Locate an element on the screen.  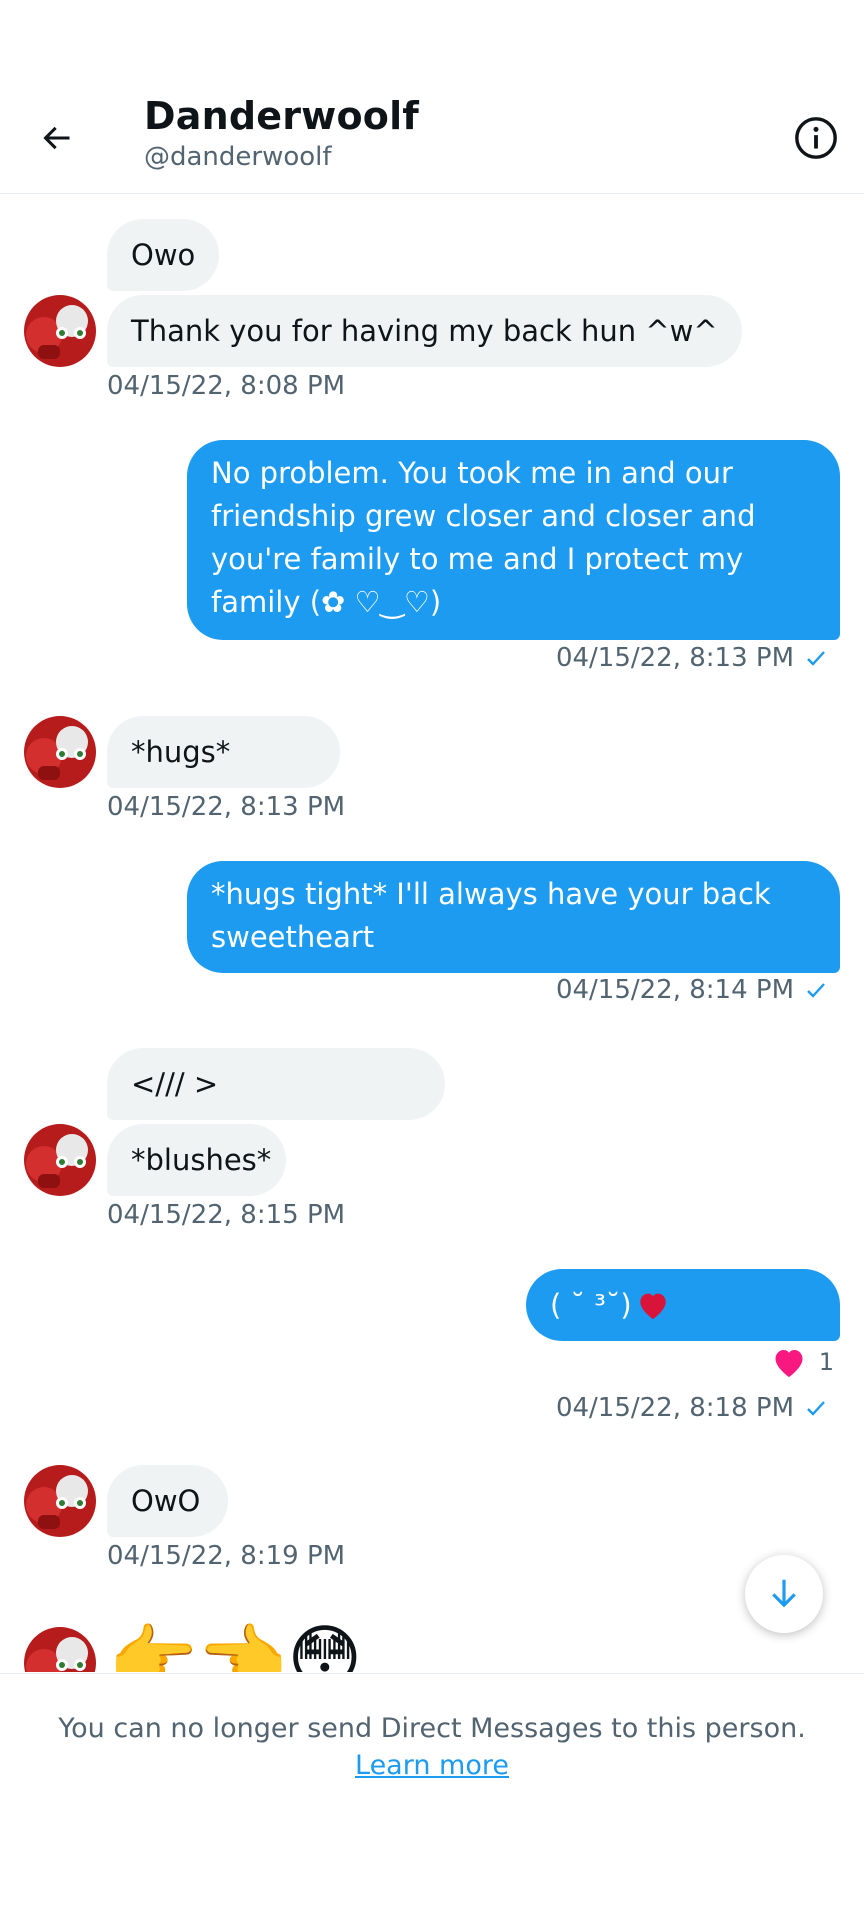
message-timestamp: 04/15/22, 8:08 PM is located at coordinates (226, 386).